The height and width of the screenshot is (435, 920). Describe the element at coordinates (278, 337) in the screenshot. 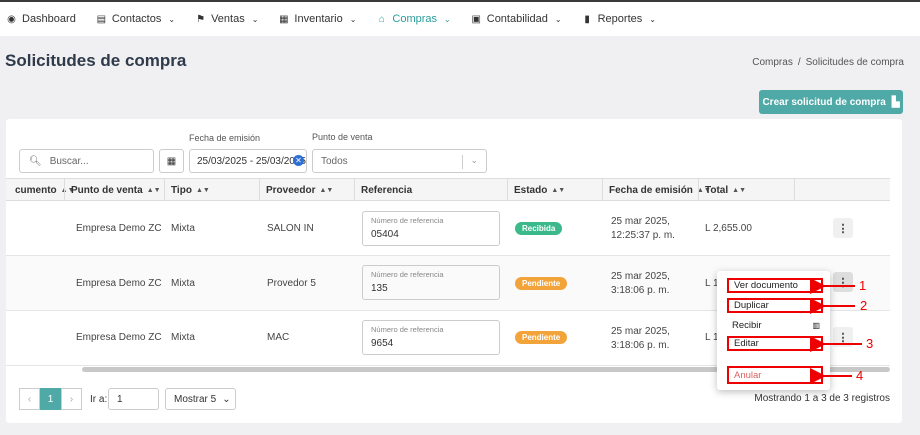

I see `cell-proveedor: MAC` at that location.